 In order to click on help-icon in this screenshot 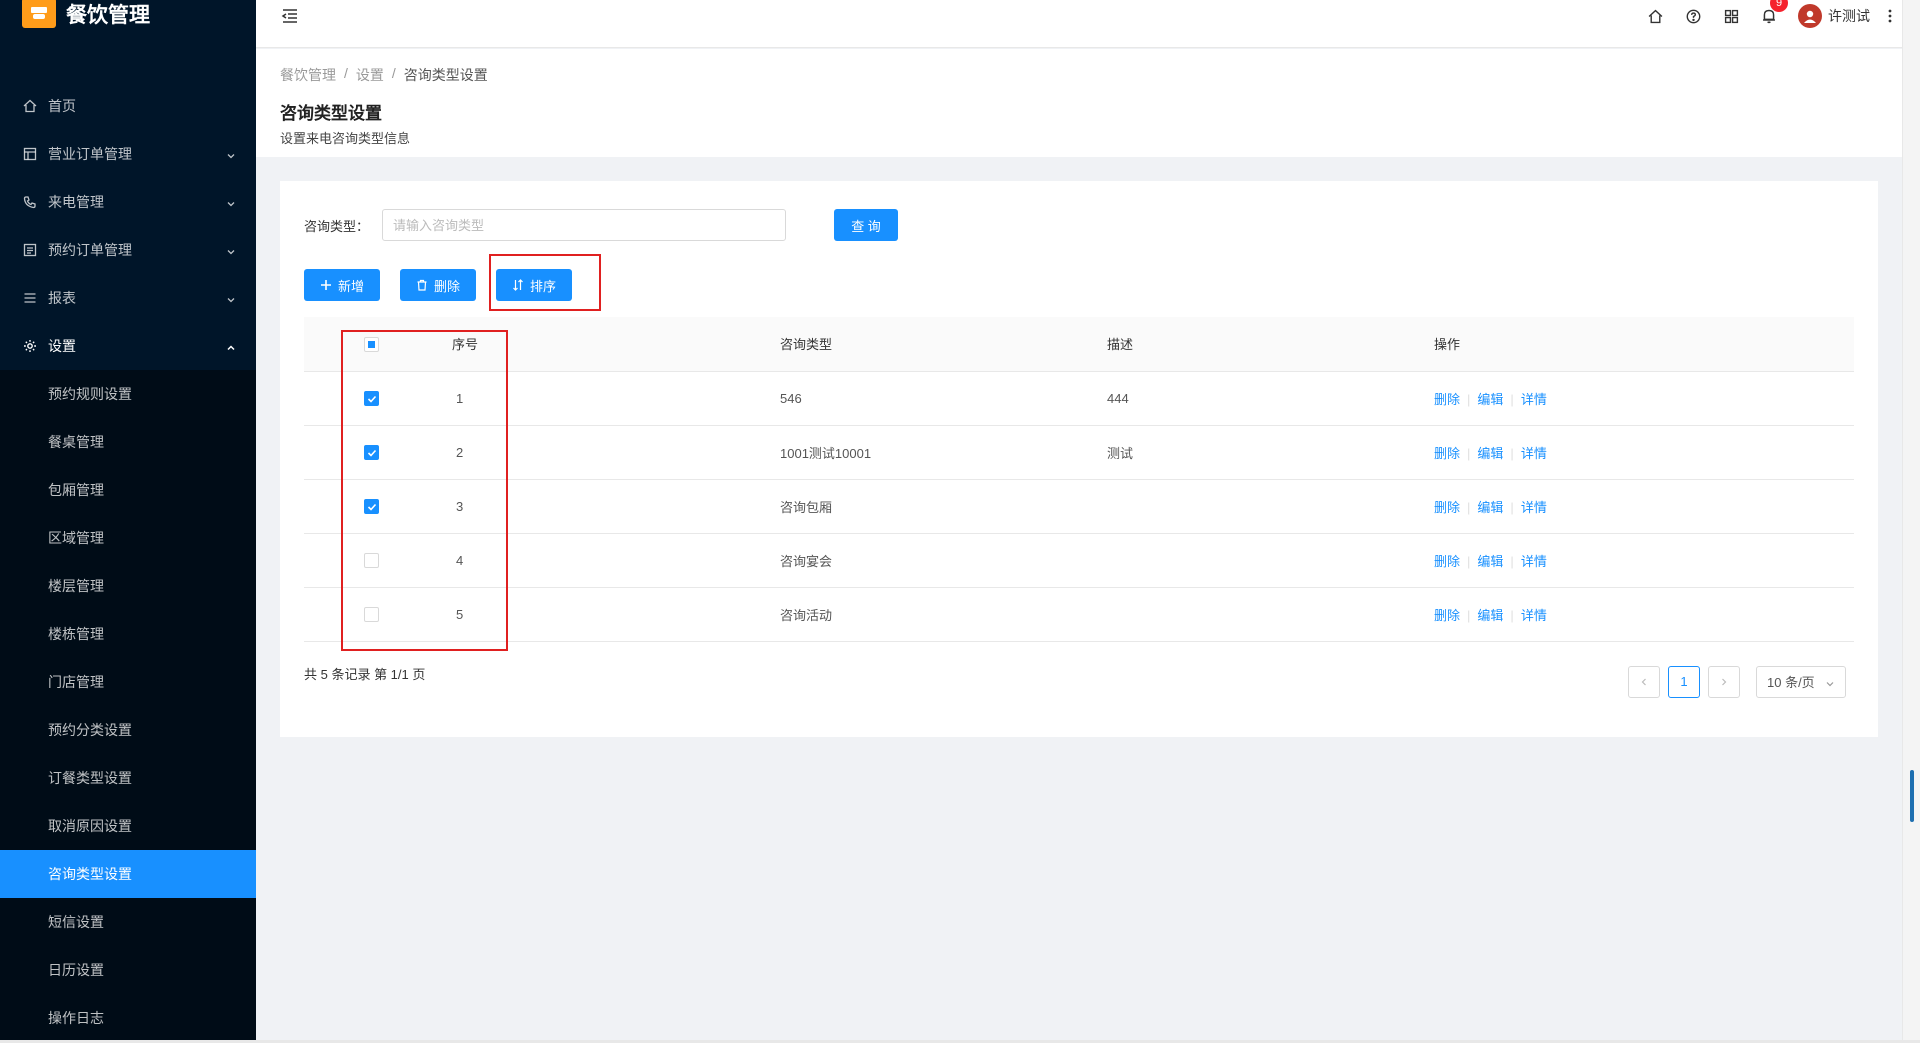, I will do `click(1693, 16)`.